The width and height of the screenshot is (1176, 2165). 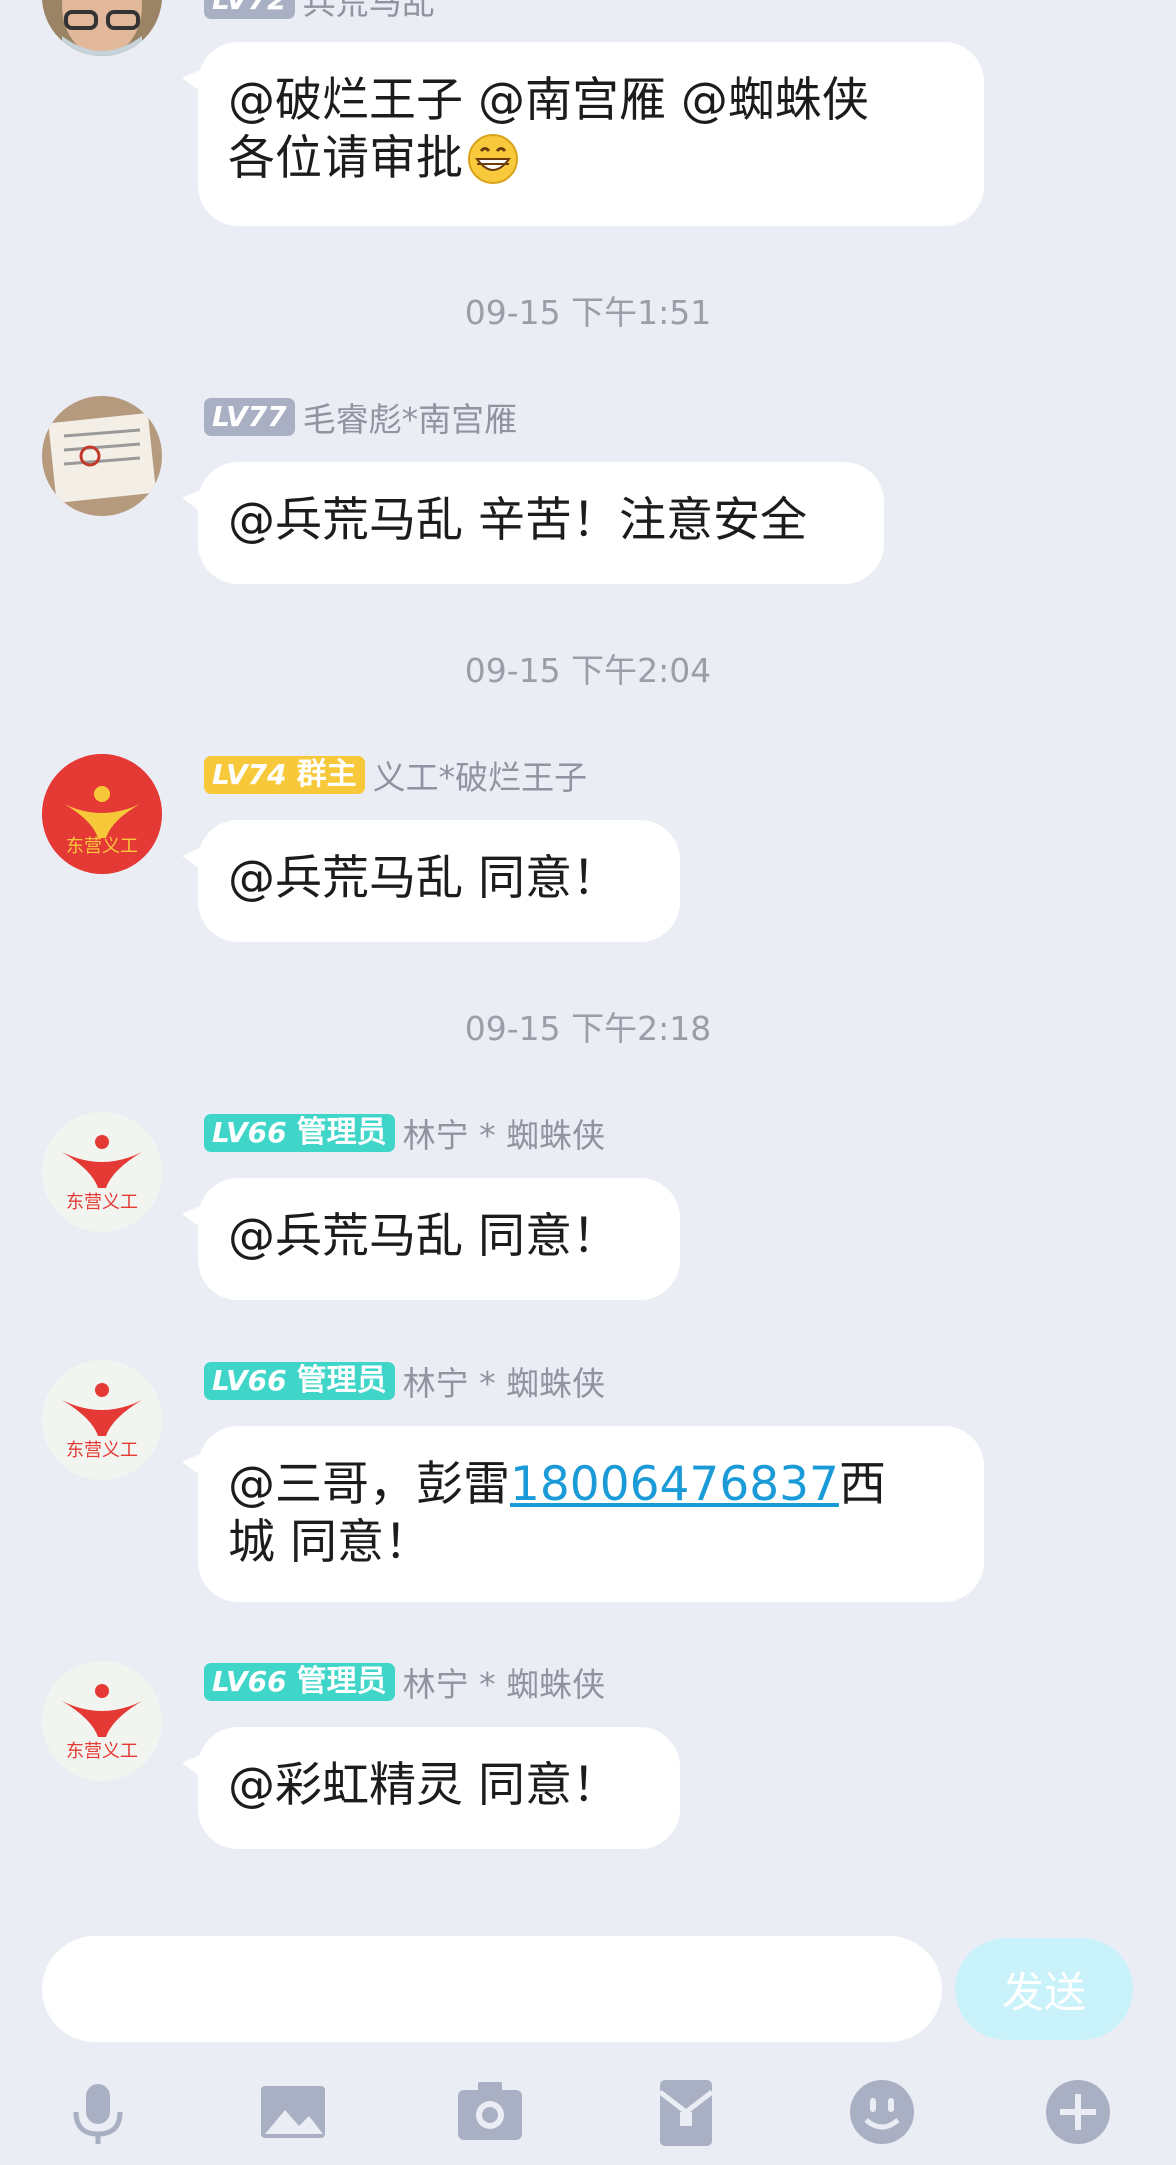 I want to click on timestamp: 09-15 下午2:04, so click(x=588, y=670).